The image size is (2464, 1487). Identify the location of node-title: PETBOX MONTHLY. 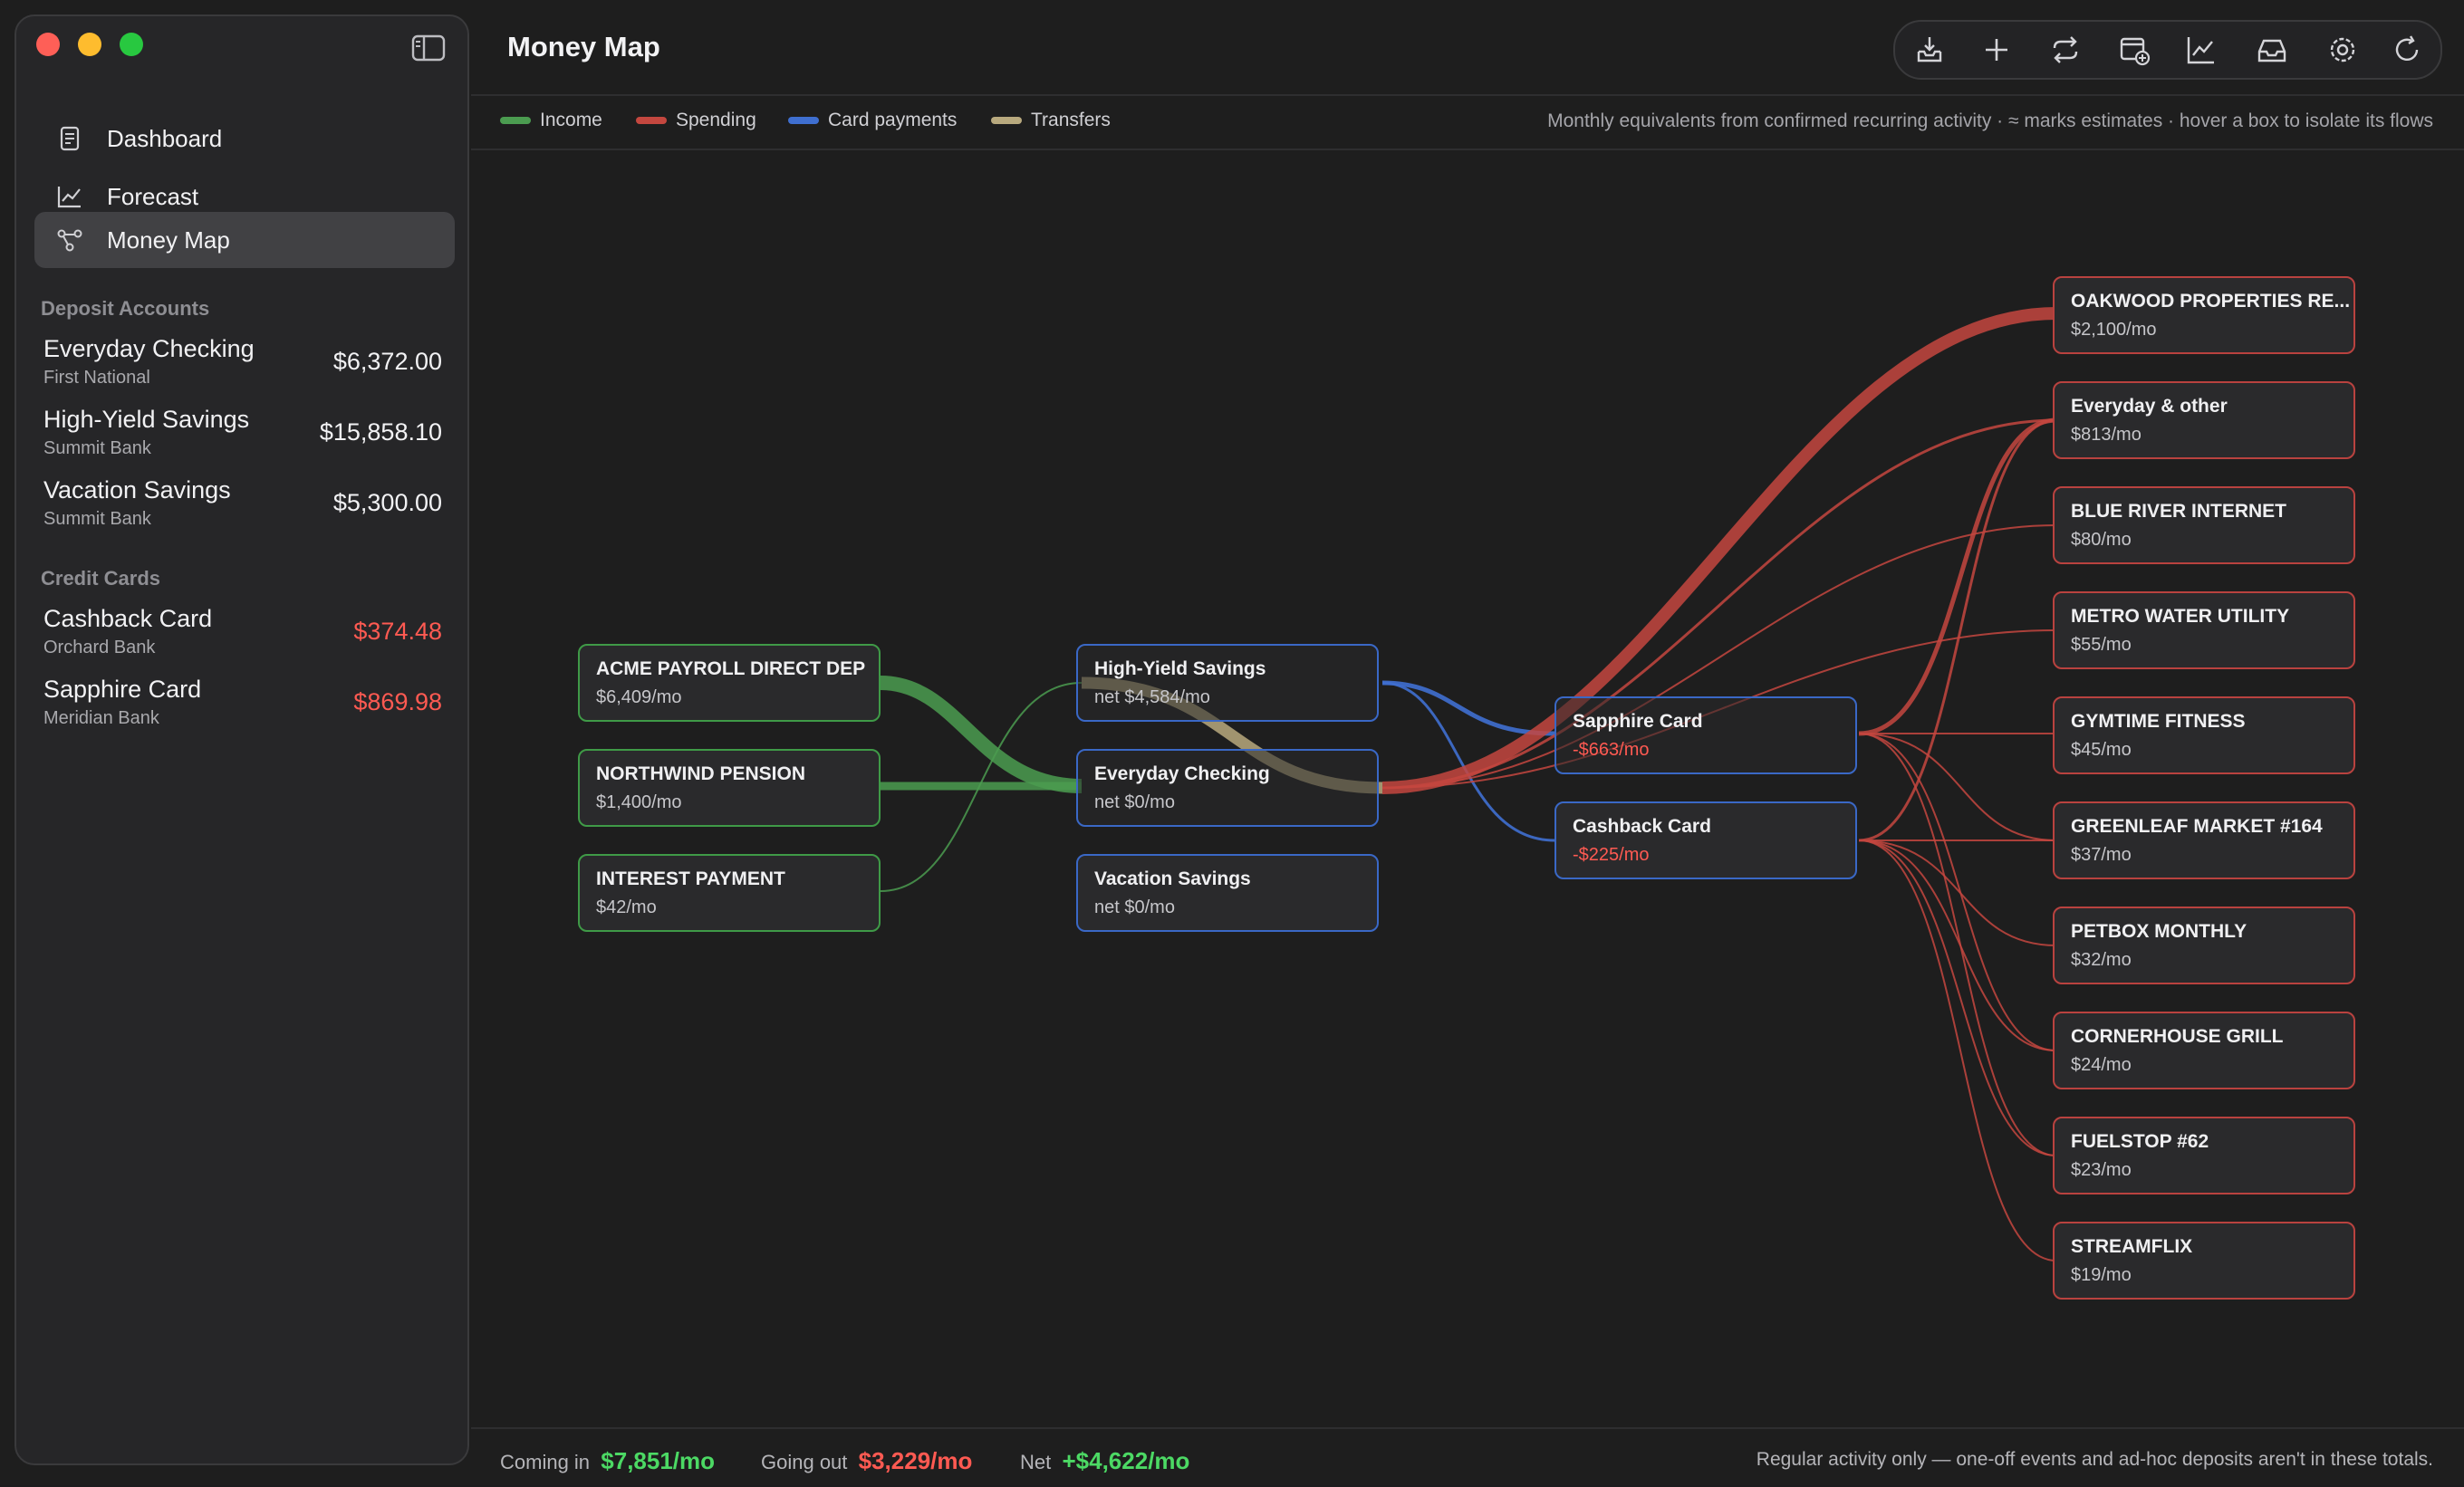
(2159, 931).